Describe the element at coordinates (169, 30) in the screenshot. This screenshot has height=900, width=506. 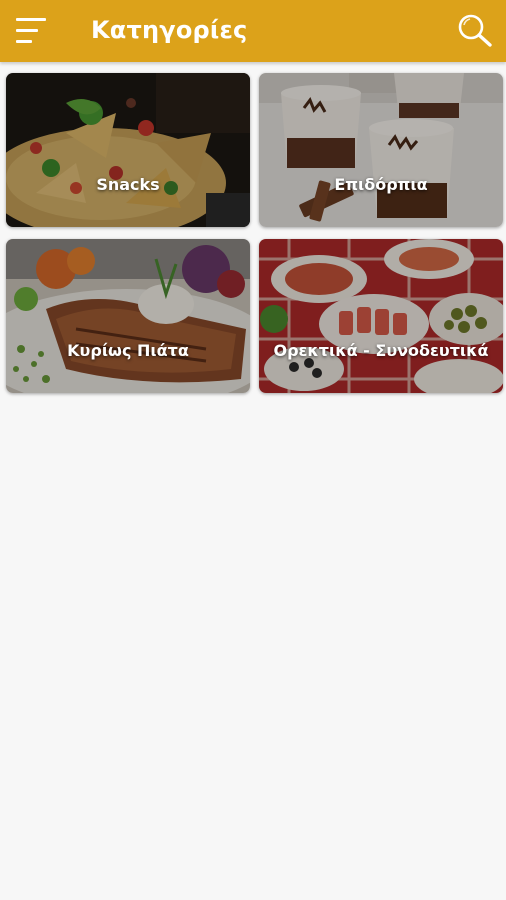
I see `page-title: Κατηγορίες` at that location.